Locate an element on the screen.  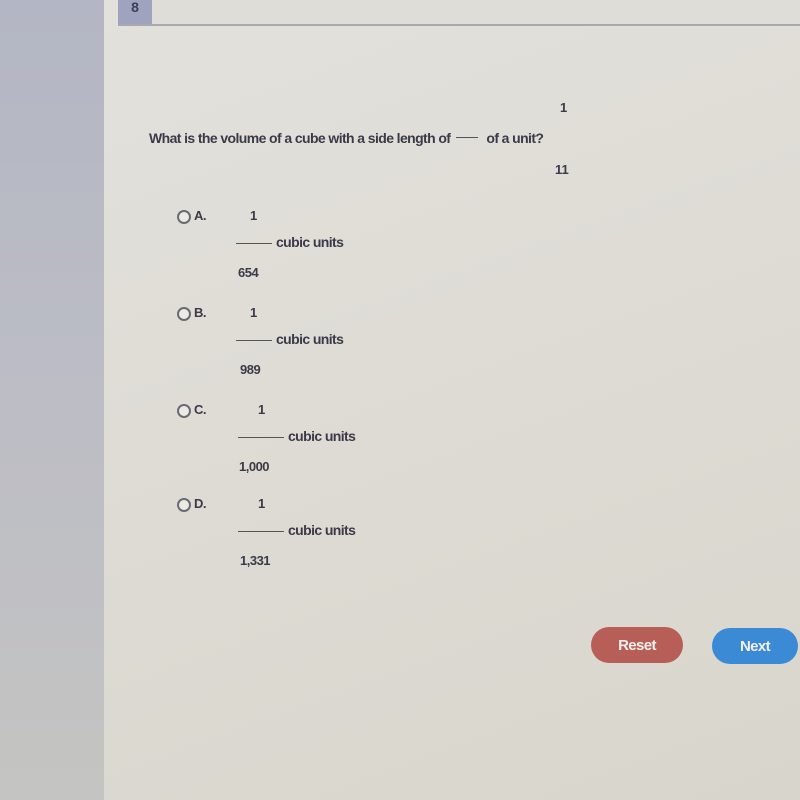
radio-button-c is located at coordinates (184, 411).